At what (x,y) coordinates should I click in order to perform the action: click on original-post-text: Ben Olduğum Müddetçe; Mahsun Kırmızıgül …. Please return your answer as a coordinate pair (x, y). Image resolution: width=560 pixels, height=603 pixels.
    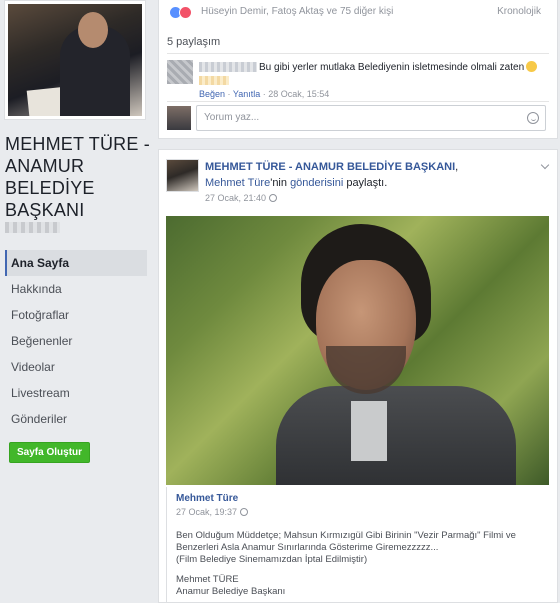
    Looking at the image, I should click on (361, 564).